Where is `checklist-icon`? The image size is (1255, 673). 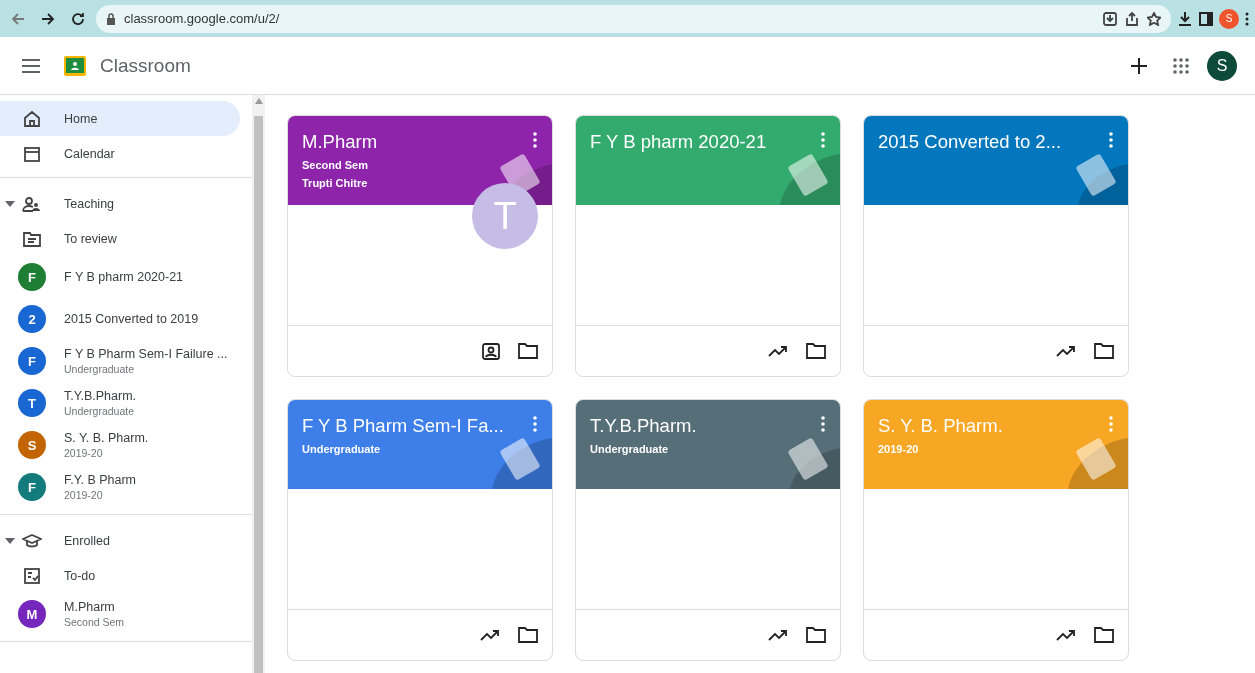
checklist-icon is located at coordinates (32, 575).